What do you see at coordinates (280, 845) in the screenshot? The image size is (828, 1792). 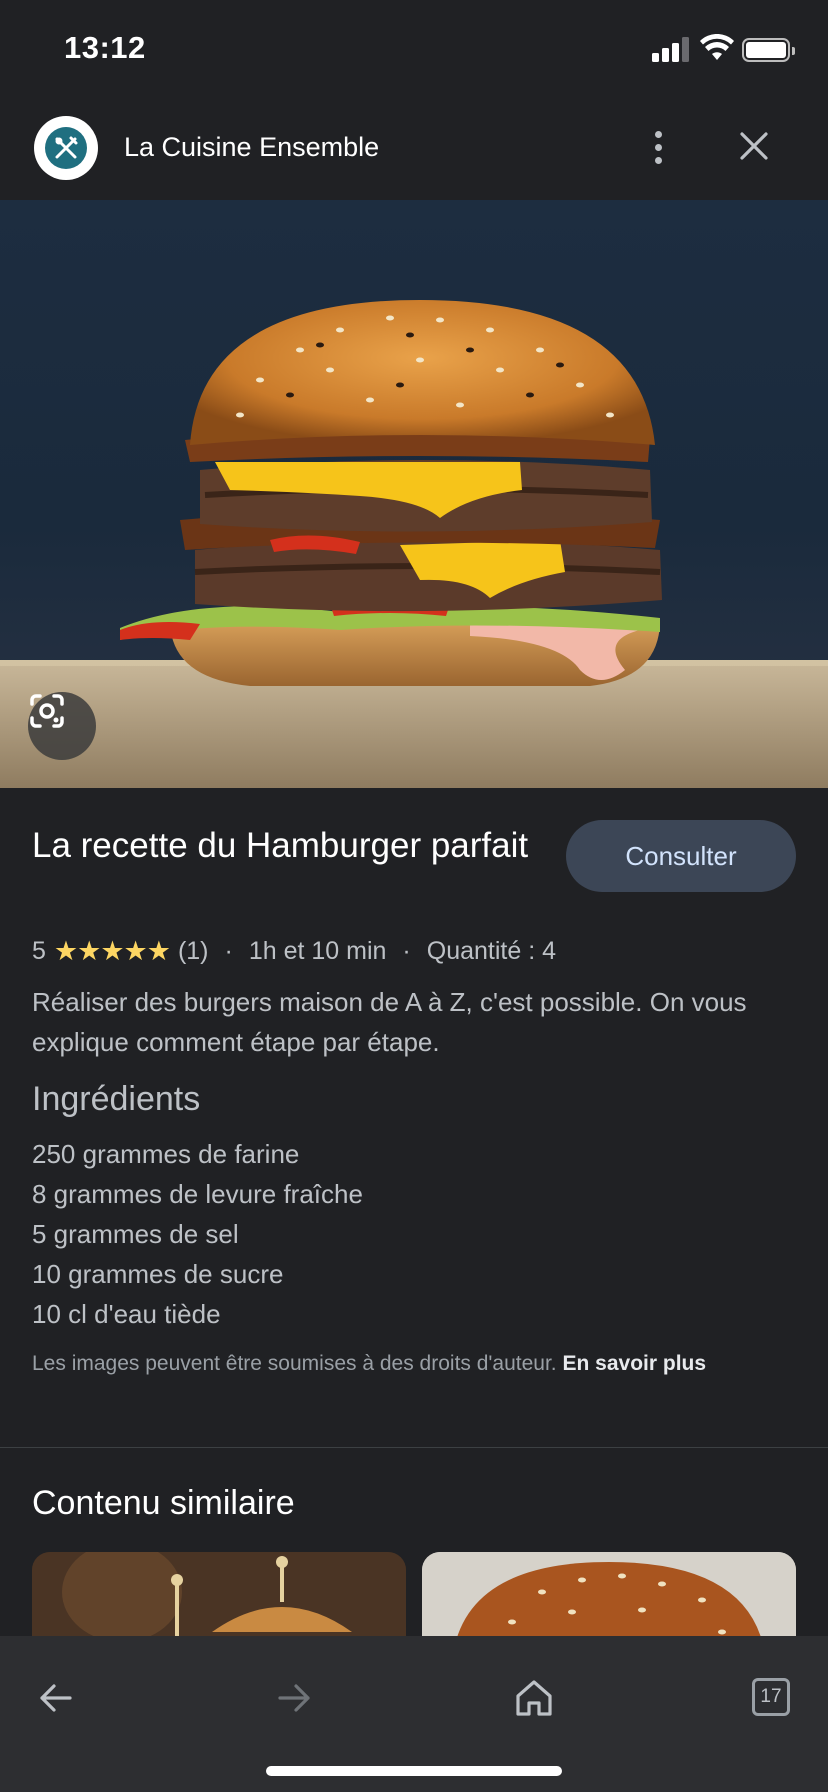 I see `recipe-title: La recette du Hamburger parfait` at bounding box center [280, 845].